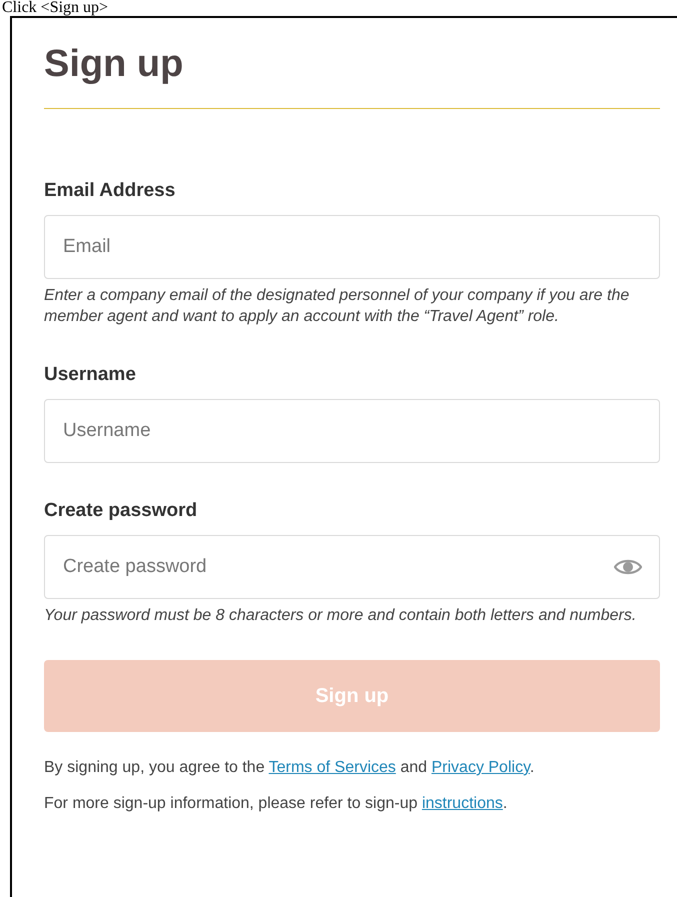 Image resolution: width=677 pixels, height=897 pixels. Describe the element at coordinates (462, 803) in the screenshot. I see `text-link: instructions` at that location.